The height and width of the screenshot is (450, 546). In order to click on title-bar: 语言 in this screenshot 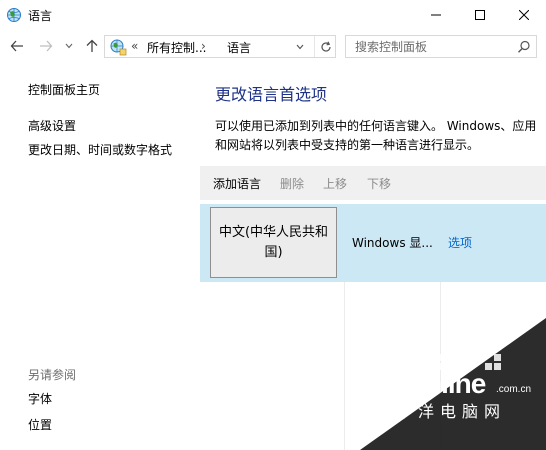, I will do `click(273, 15)`.